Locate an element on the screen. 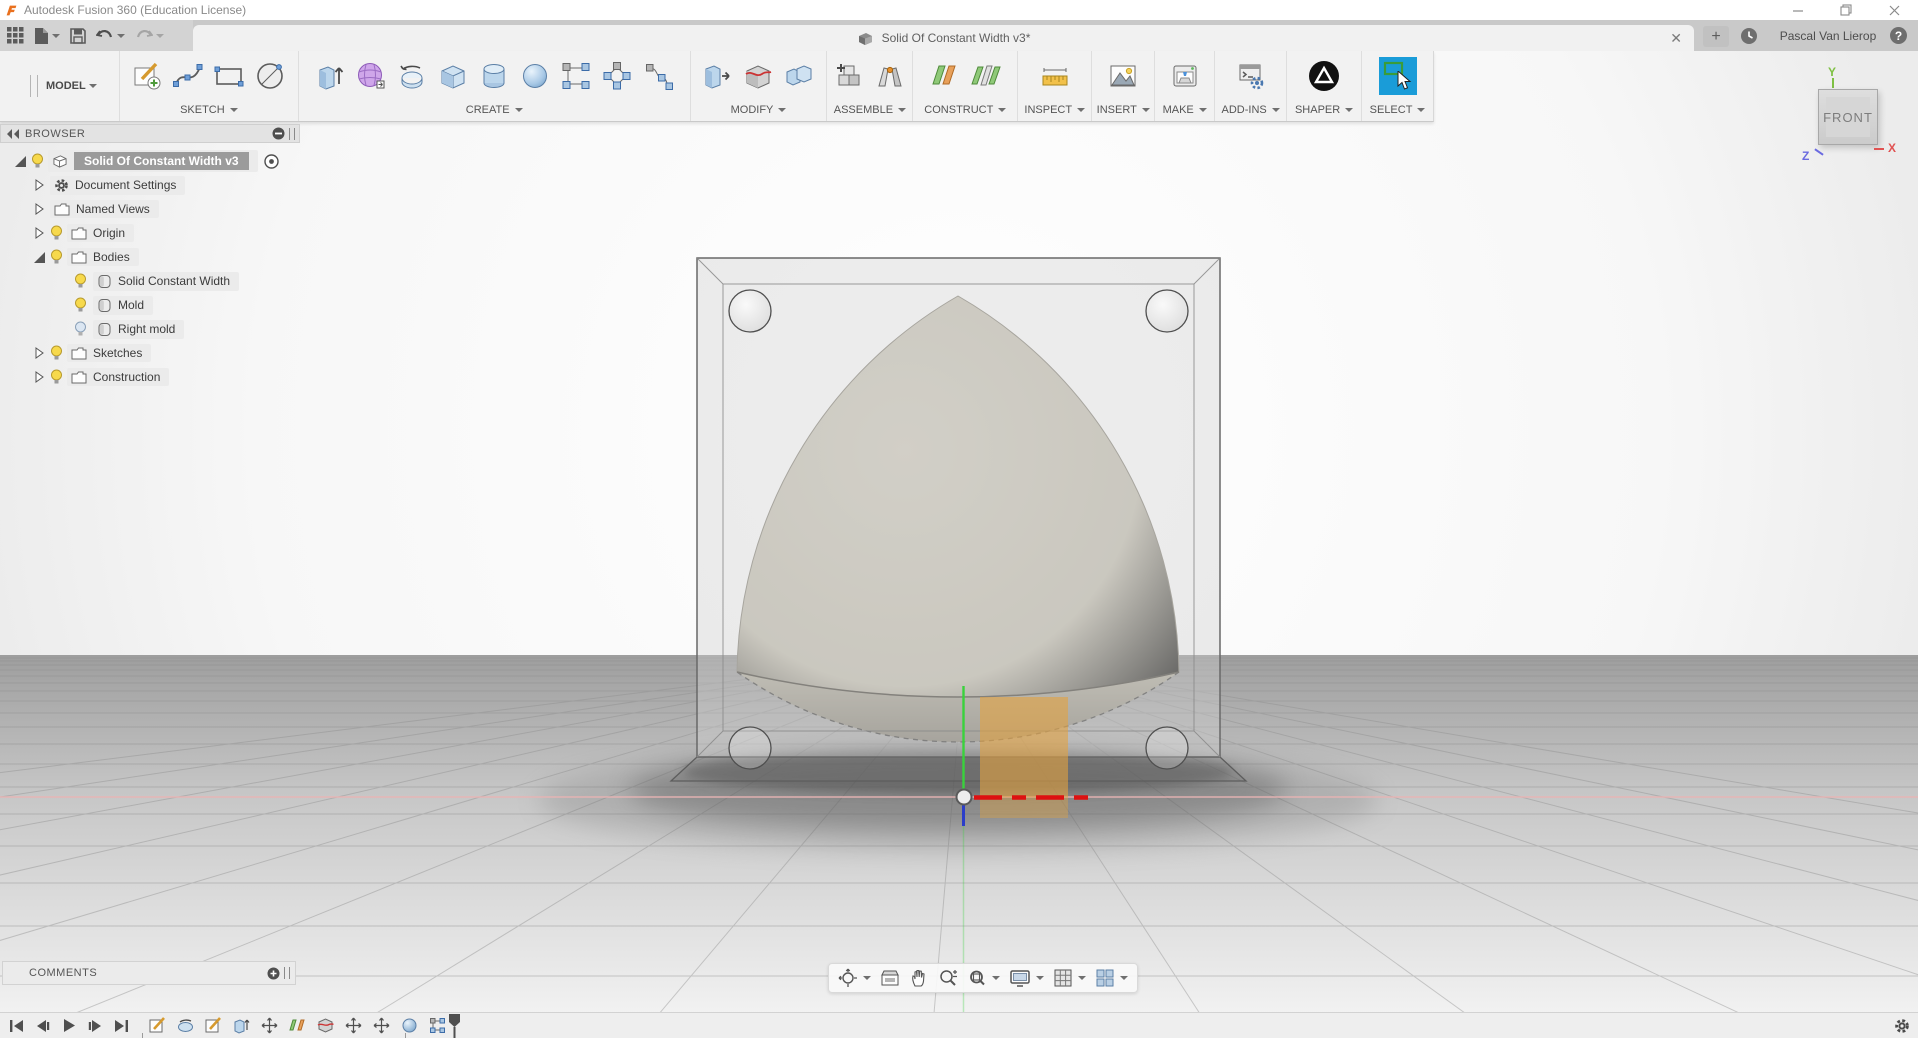 Image resolution: width=1918 pixels, height=1038 pixels. ribbon-dropdown-insert: INSERT is located at coordinates (1123, 111).